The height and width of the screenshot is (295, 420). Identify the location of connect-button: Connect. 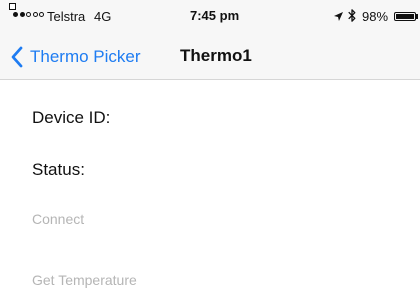
(58, 219).